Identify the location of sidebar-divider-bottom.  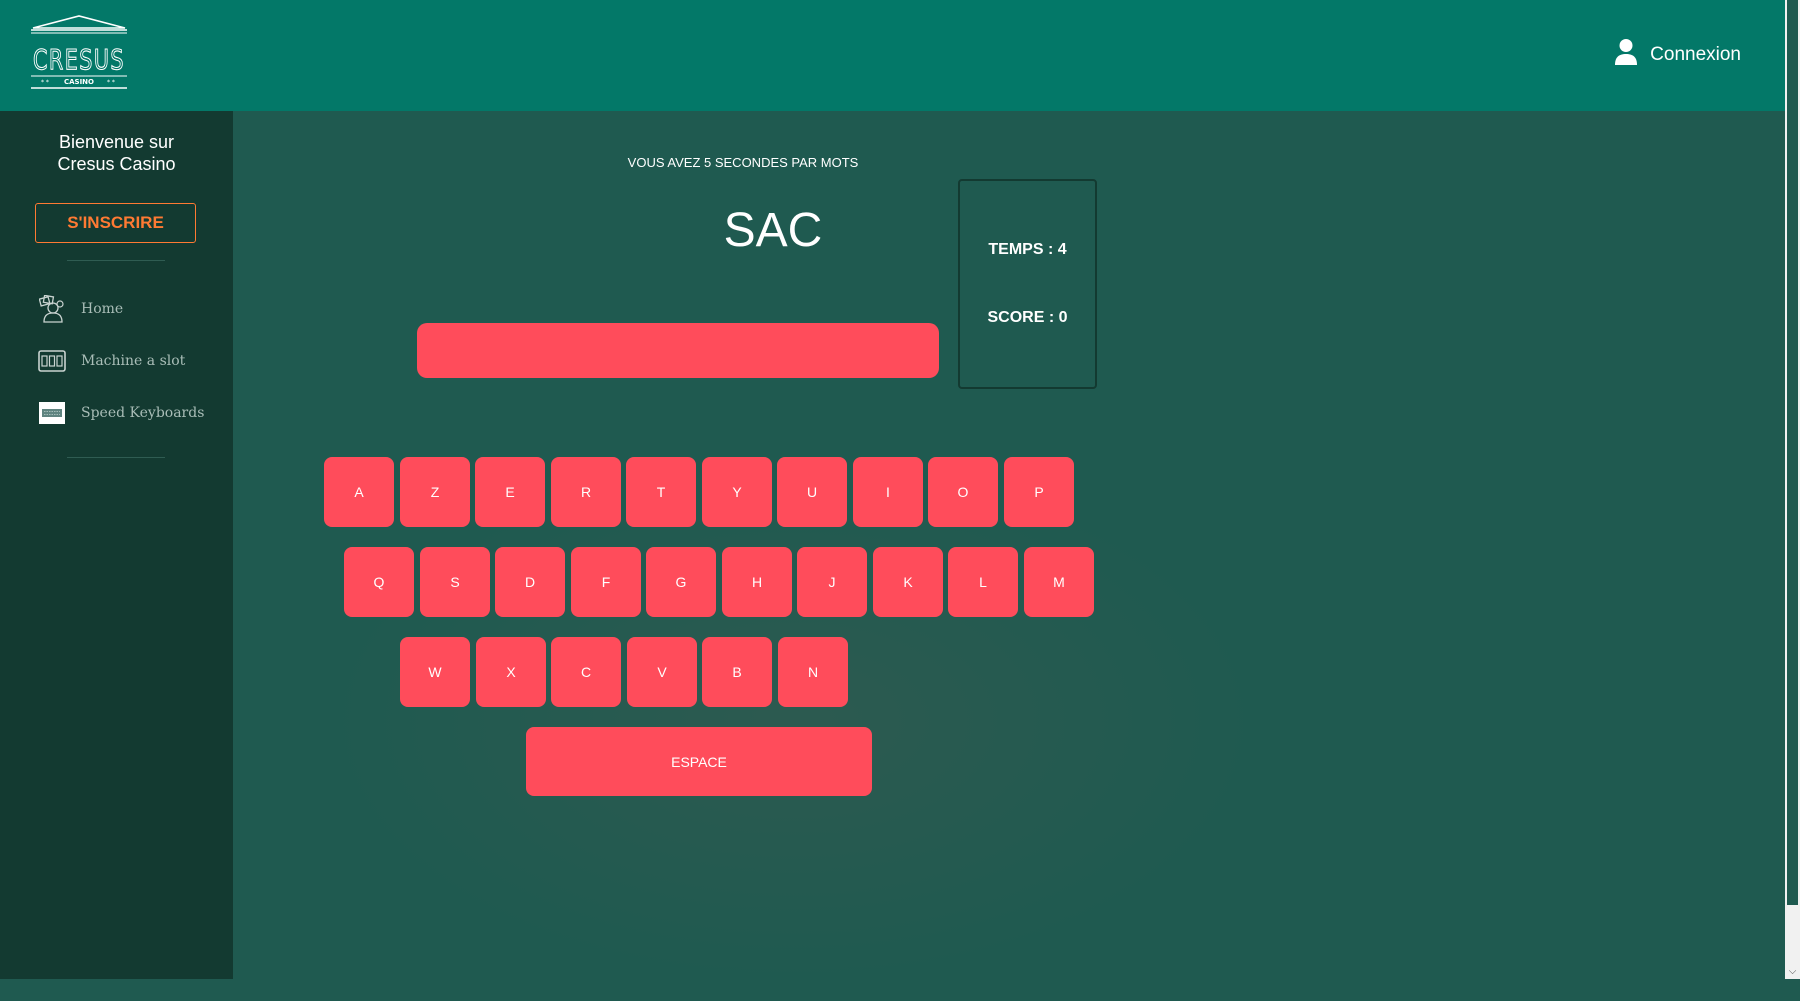
(116, 457).